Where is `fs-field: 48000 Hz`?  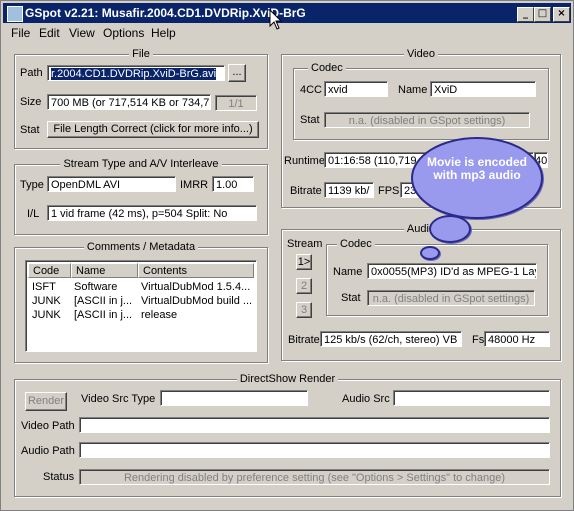
fs-field: 48000 Hz is located at coordinates (517, 339).